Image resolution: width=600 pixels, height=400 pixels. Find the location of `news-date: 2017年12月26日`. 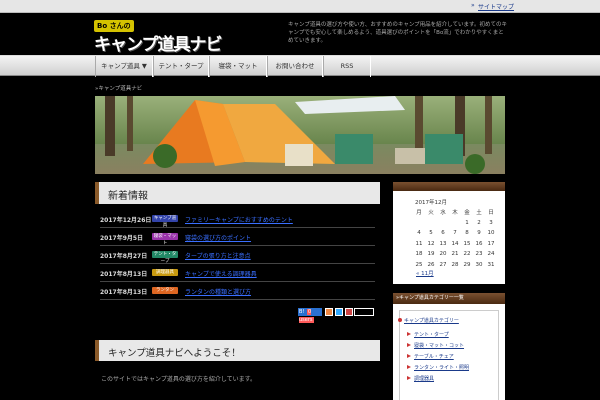

news-date: 2017年12月26日 is located at coordinates (126, 220).